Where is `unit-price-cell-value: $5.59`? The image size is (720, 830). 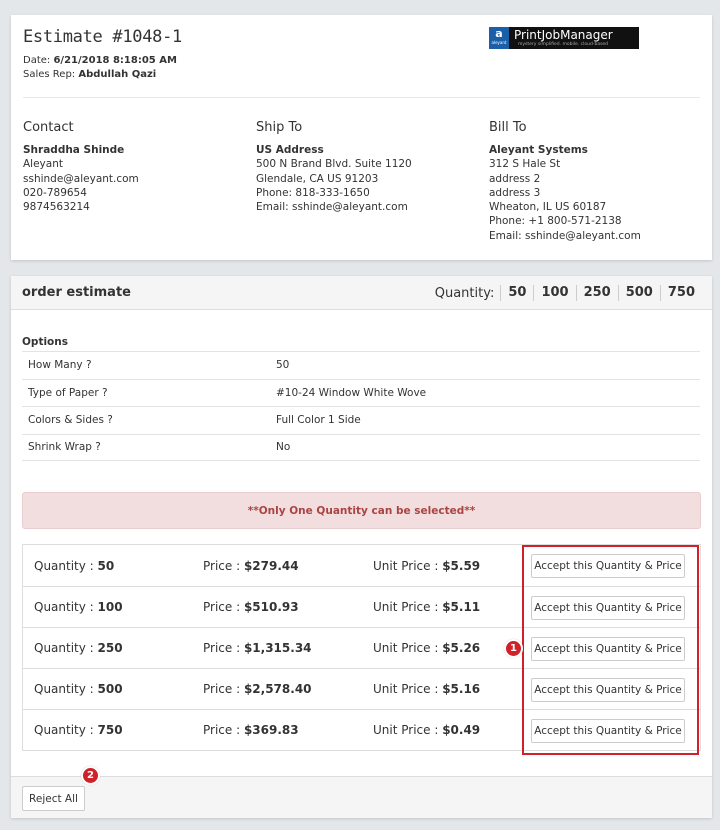 unit-price-cell-value: $5.59 is located at coordinates (461, 565).